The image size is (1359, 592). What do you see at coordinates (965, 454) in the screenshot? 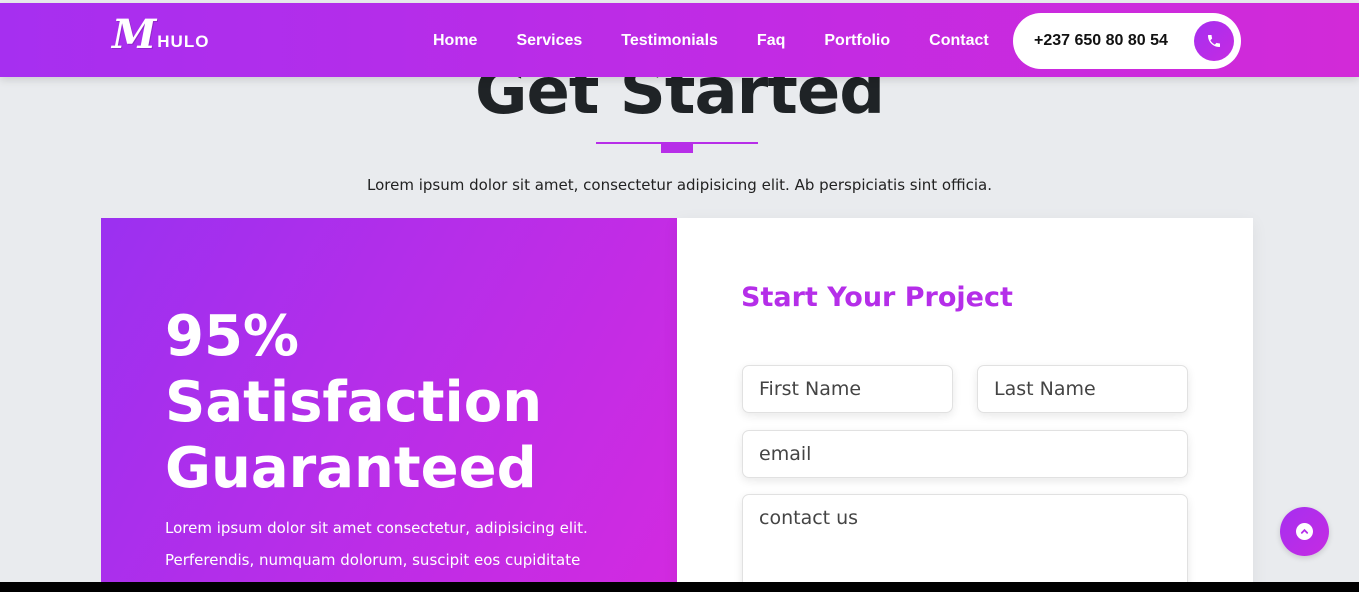
I see `email-field` at bounding box center [965, 454].